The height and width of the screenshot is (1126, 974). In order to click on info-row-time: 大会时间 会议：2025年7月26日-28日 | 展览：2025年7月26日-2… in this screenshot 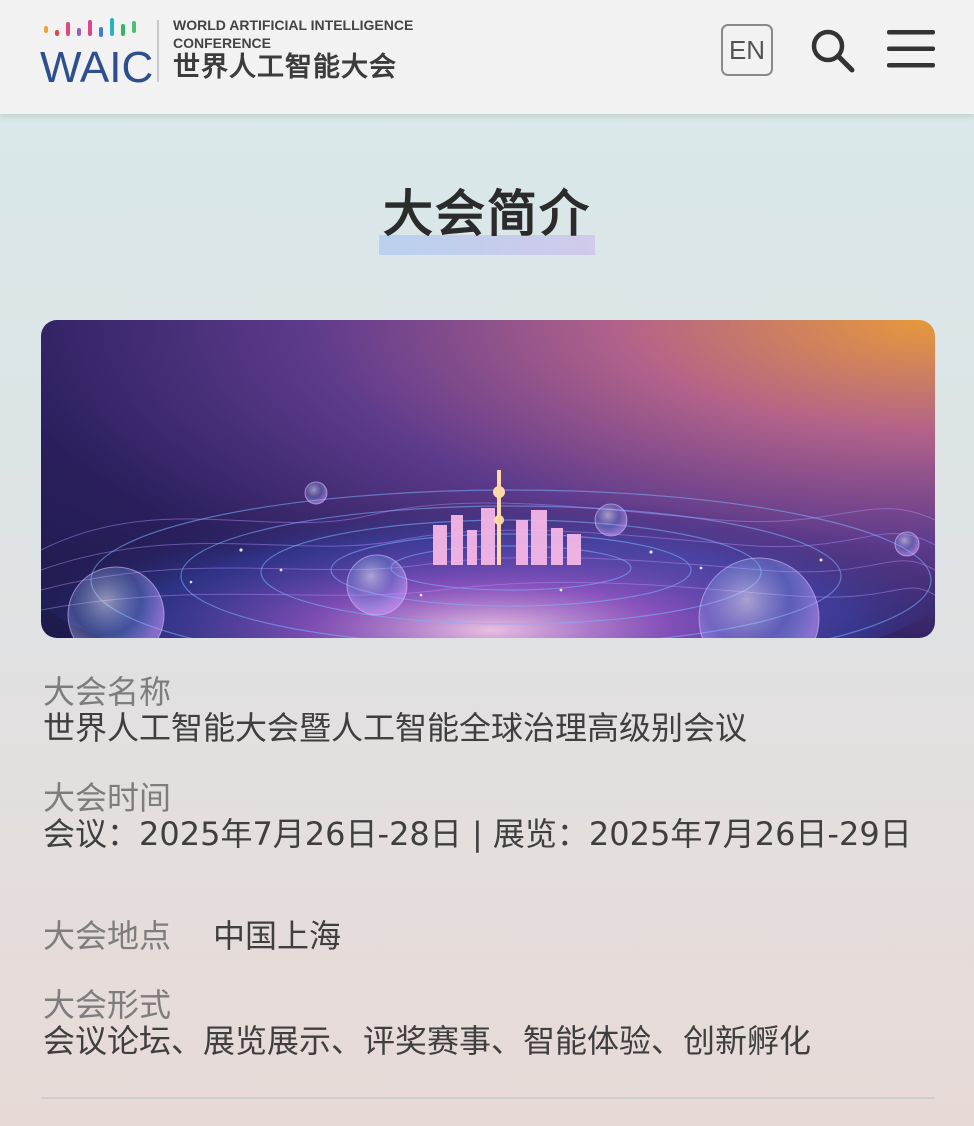, I will do `click(488, 816)`.